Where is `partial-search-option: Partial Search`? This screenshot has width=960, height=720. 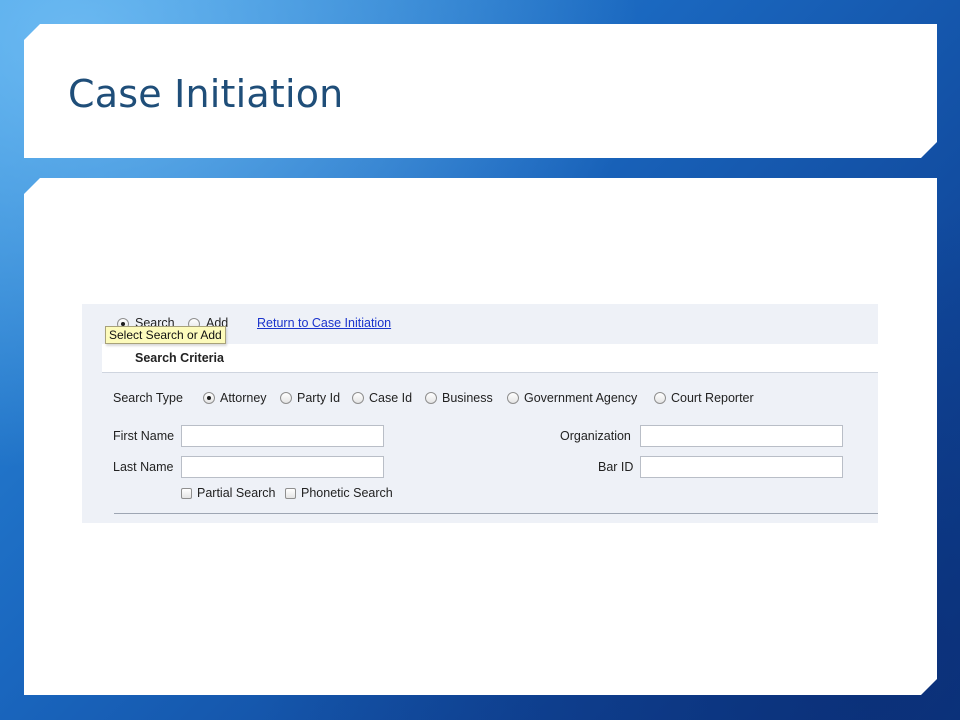 partial-search-option: Partial Search is located at coordinates (228, 493).